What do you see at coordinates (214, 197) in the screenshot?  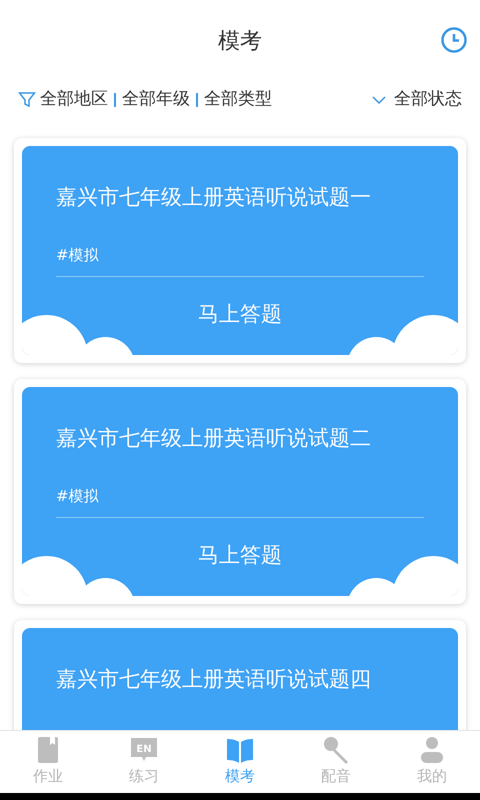 I see `exam-title: 嘉兴市七年级上册英语听说试题一` at bounding box center [214, 197].